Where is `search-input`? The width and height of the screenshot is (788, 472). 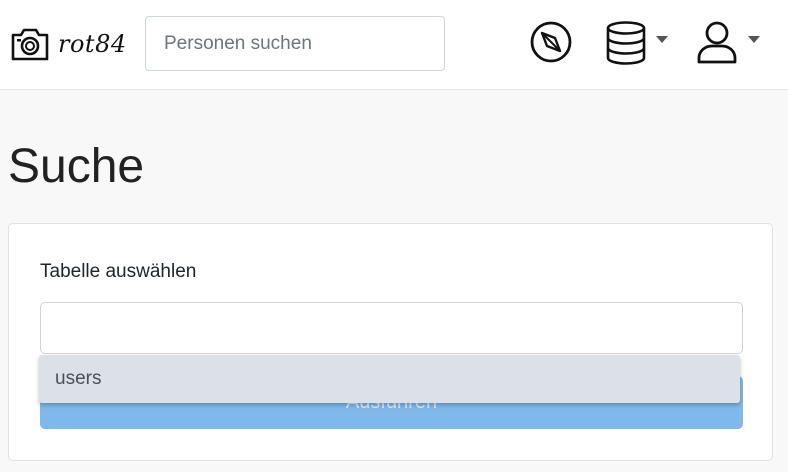 search-input is located at coordinates (295, 43).